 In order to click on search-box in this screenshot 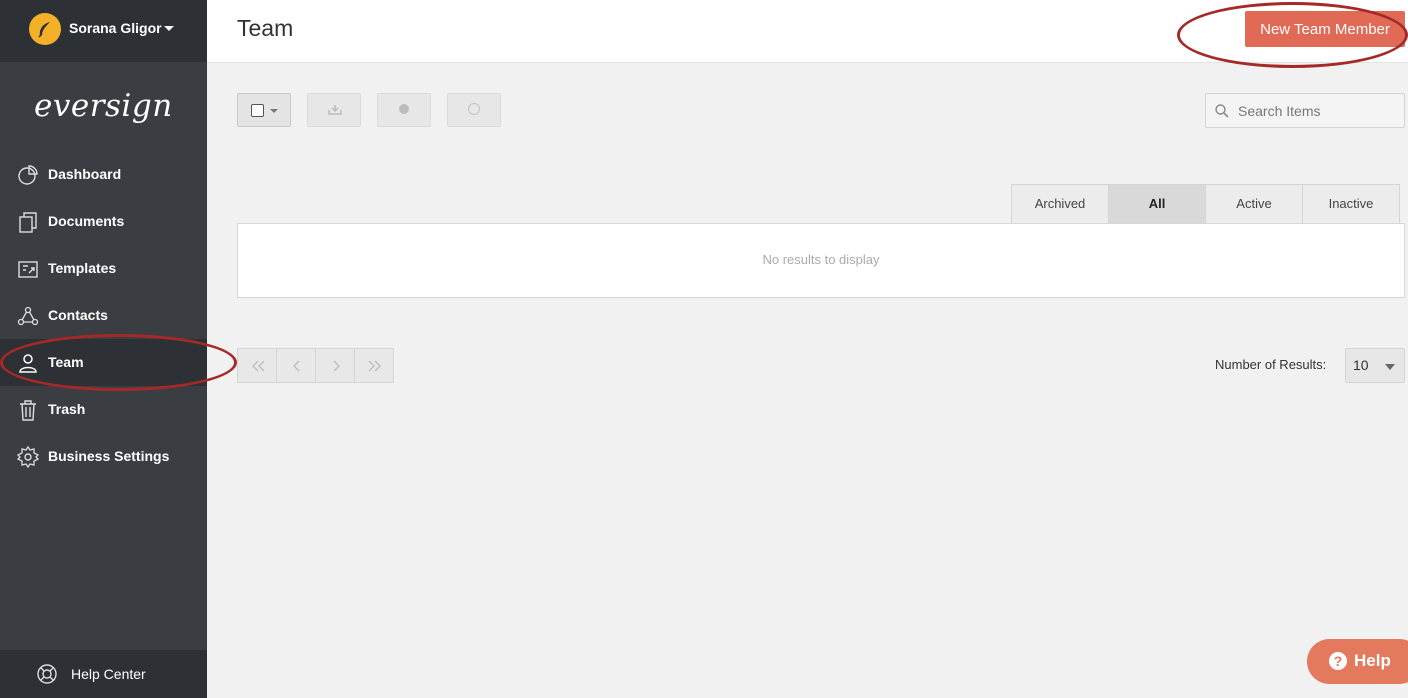, I will do `click(1305, 110)`.